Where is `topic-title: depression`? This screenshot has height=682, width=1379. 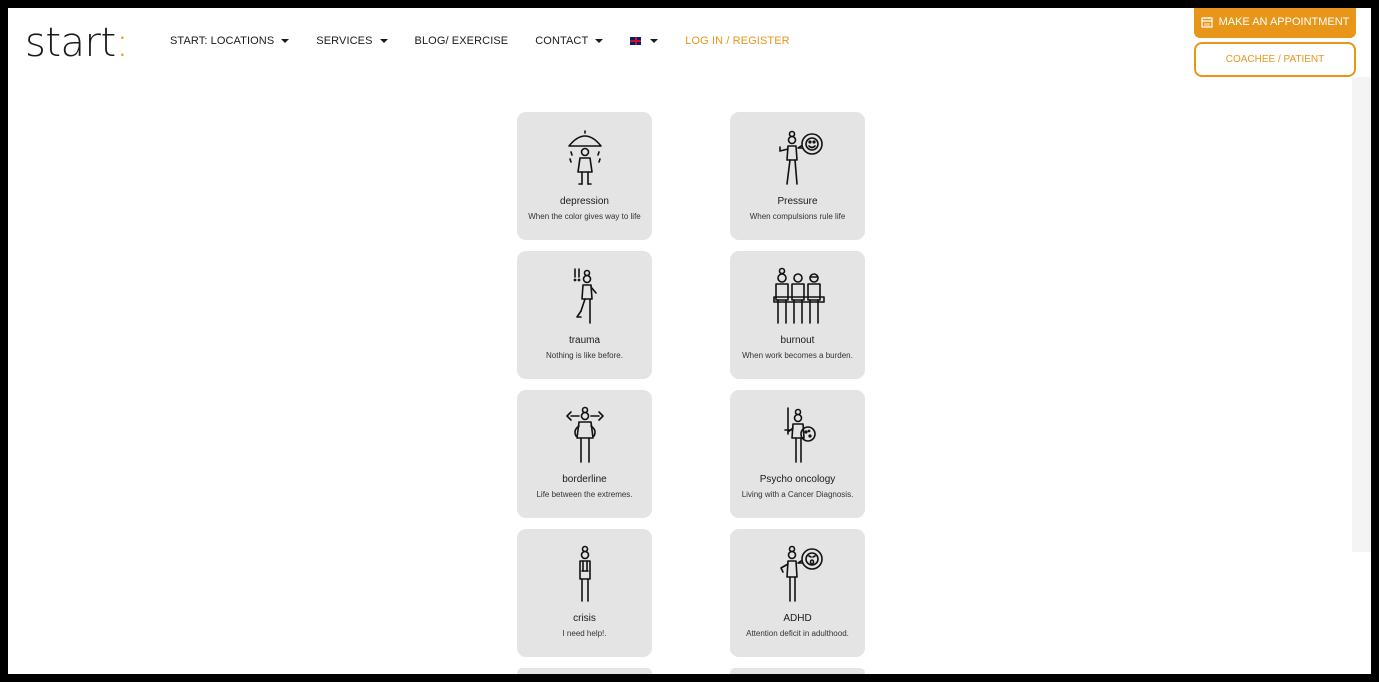 topic-title: depression is located at coordinates (584, 201).